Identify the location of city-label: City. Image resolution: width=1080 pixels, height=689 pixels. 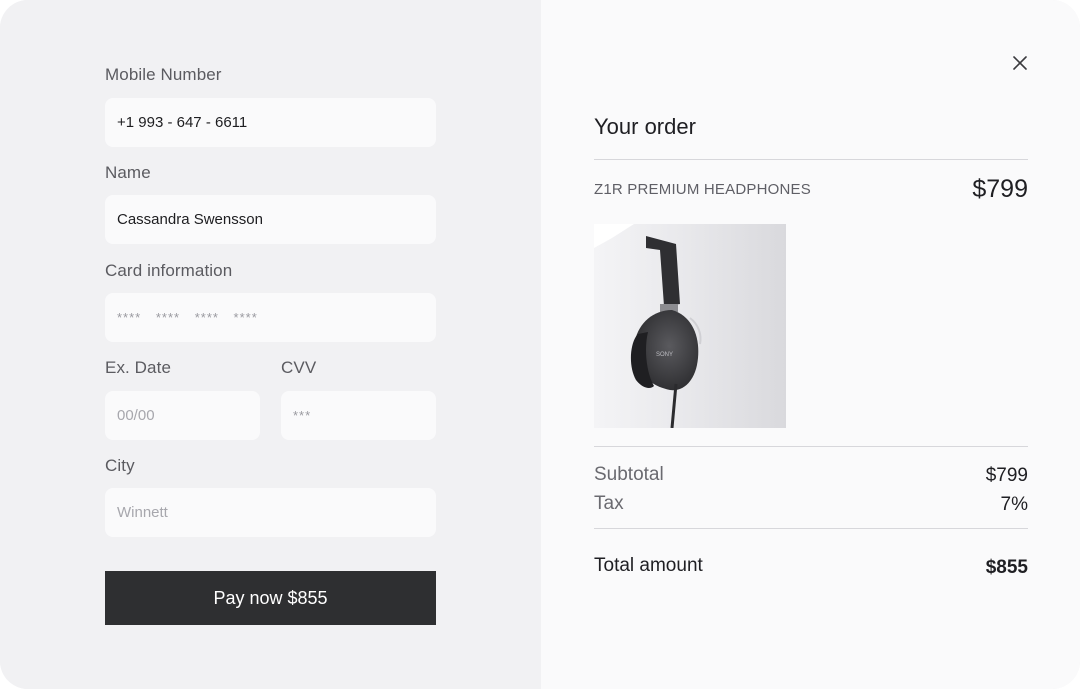
(120, 465).